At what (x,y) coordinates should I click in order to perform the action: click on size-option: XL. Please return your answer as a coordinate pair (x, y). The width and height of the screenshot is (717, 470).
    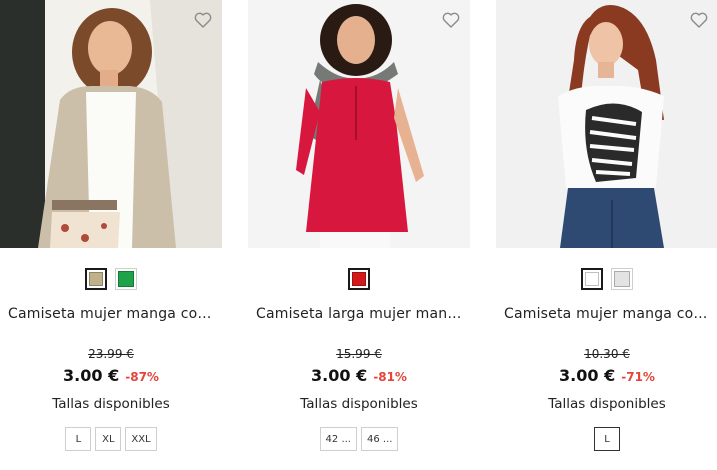
    Looking at the image, I should click on (108, 439).